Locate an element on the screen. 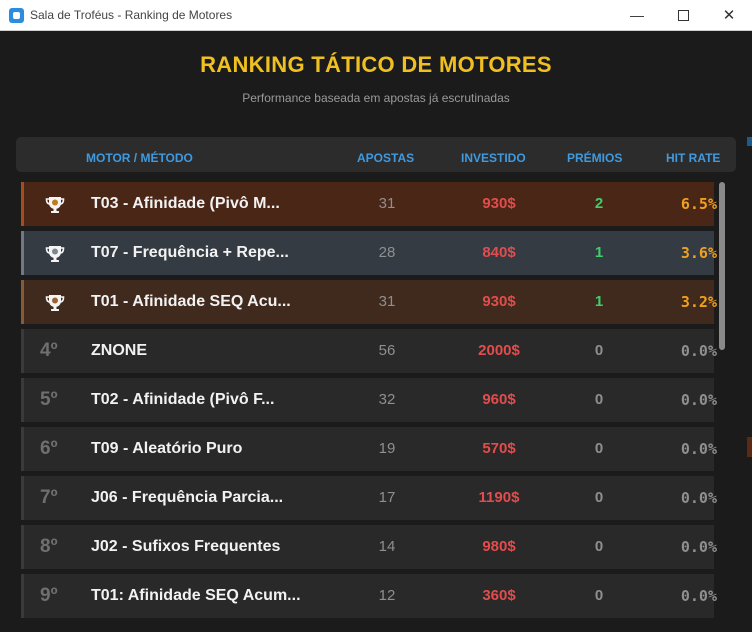 The height and width of the screenshot is (632, 752). hit-rate-value: 6.5% is located at coordinates (698, 204).